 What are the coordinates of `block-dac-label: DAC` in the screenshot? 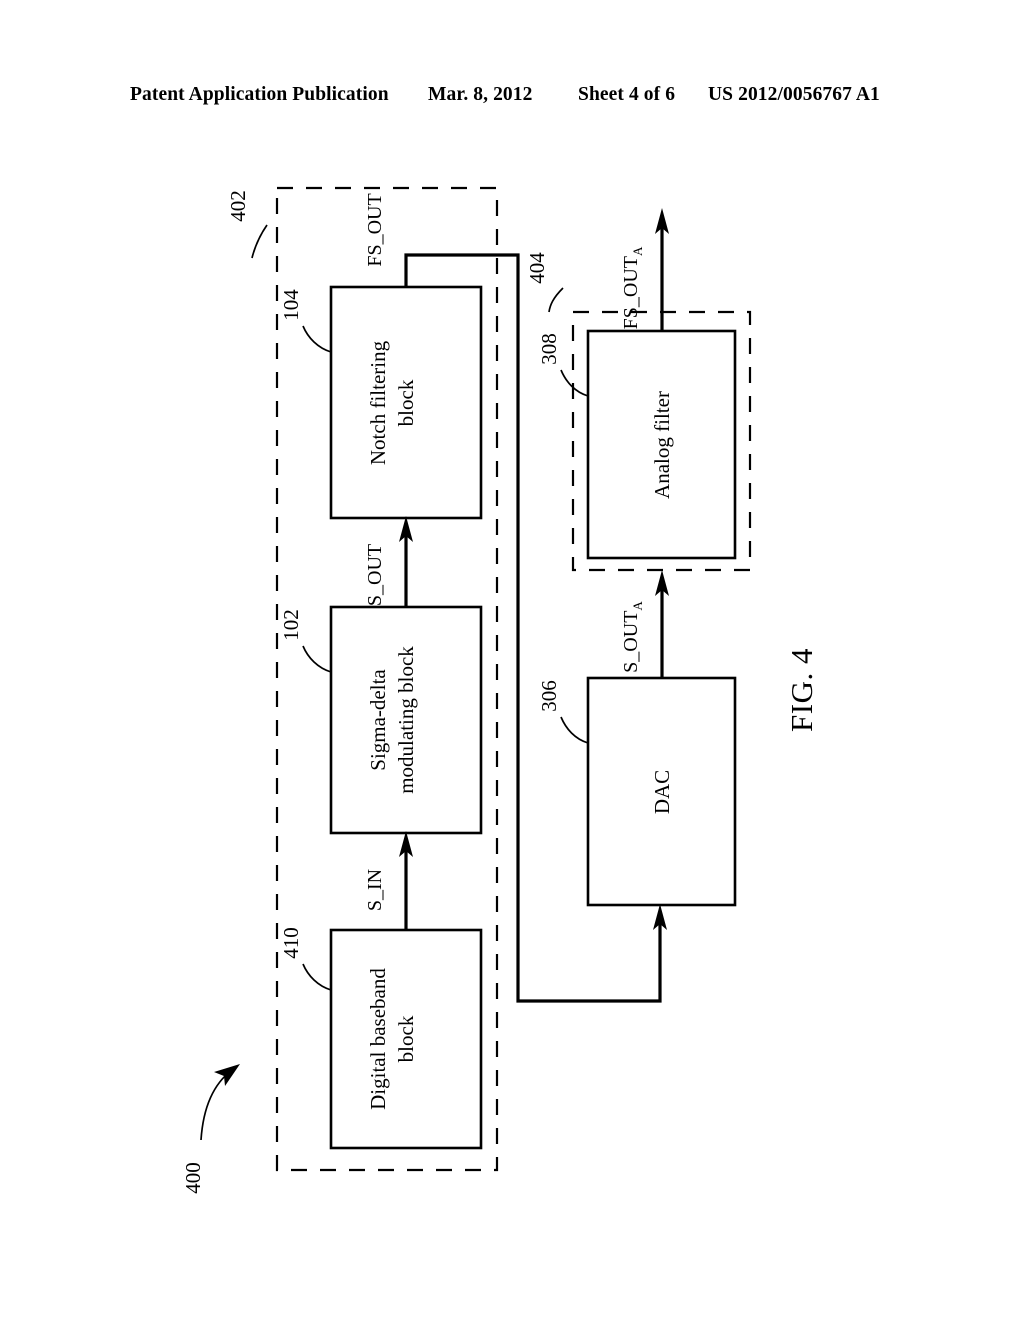 It's located at (662, 792).